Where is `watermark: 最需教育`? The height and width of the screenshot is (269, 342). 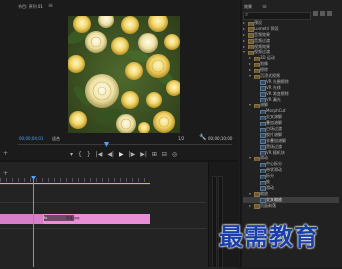
watermark: 最需教育 is located at coordinates (269, 236).